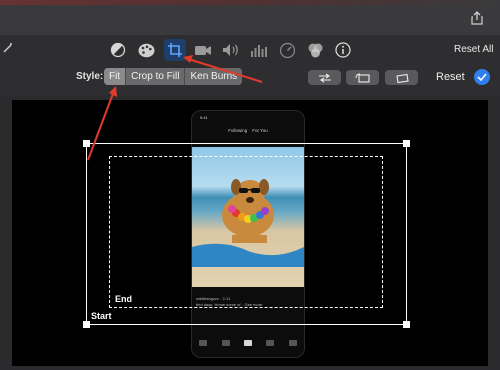 The width and height of the screenshot is (500, 370). I want to click on crop-to-fill-button: Crop to Fill, so click(156, 76).